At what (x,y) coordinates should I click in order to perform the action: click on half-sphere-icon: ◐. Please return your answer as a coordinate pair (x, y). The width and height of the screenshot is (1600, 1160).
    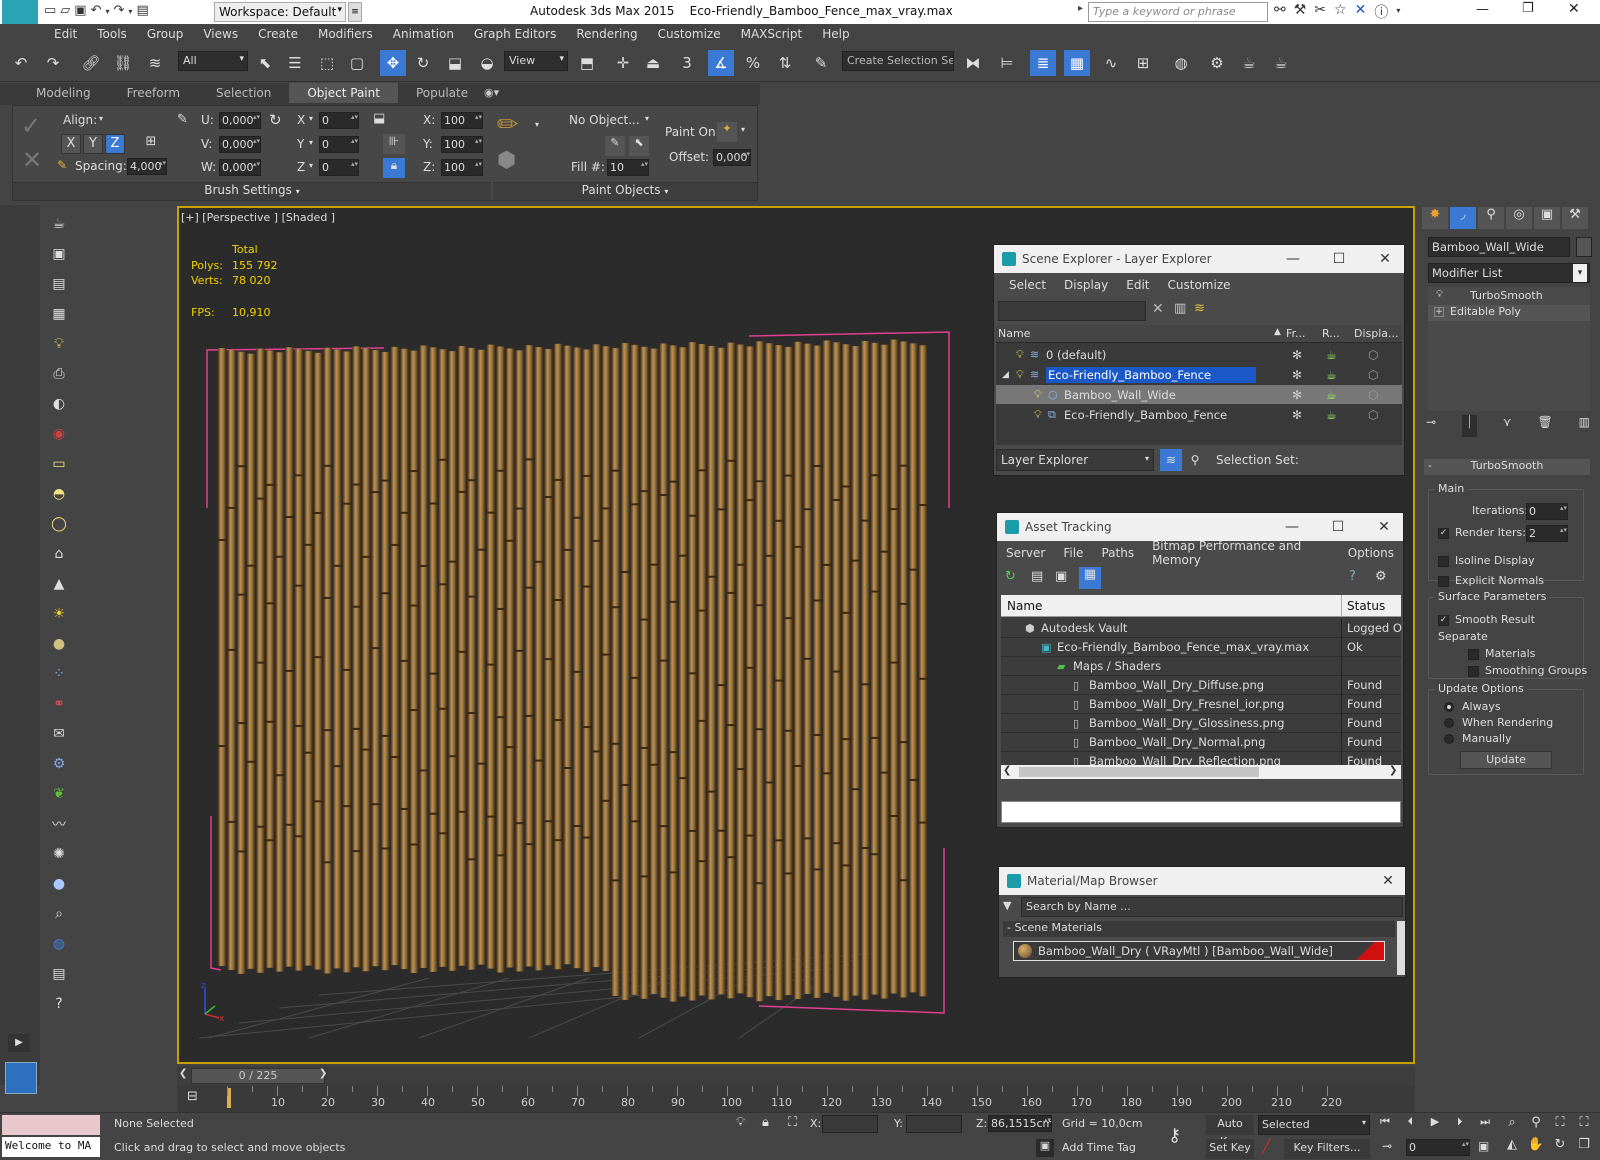
    Looking at the image, I should click on (59, 404).